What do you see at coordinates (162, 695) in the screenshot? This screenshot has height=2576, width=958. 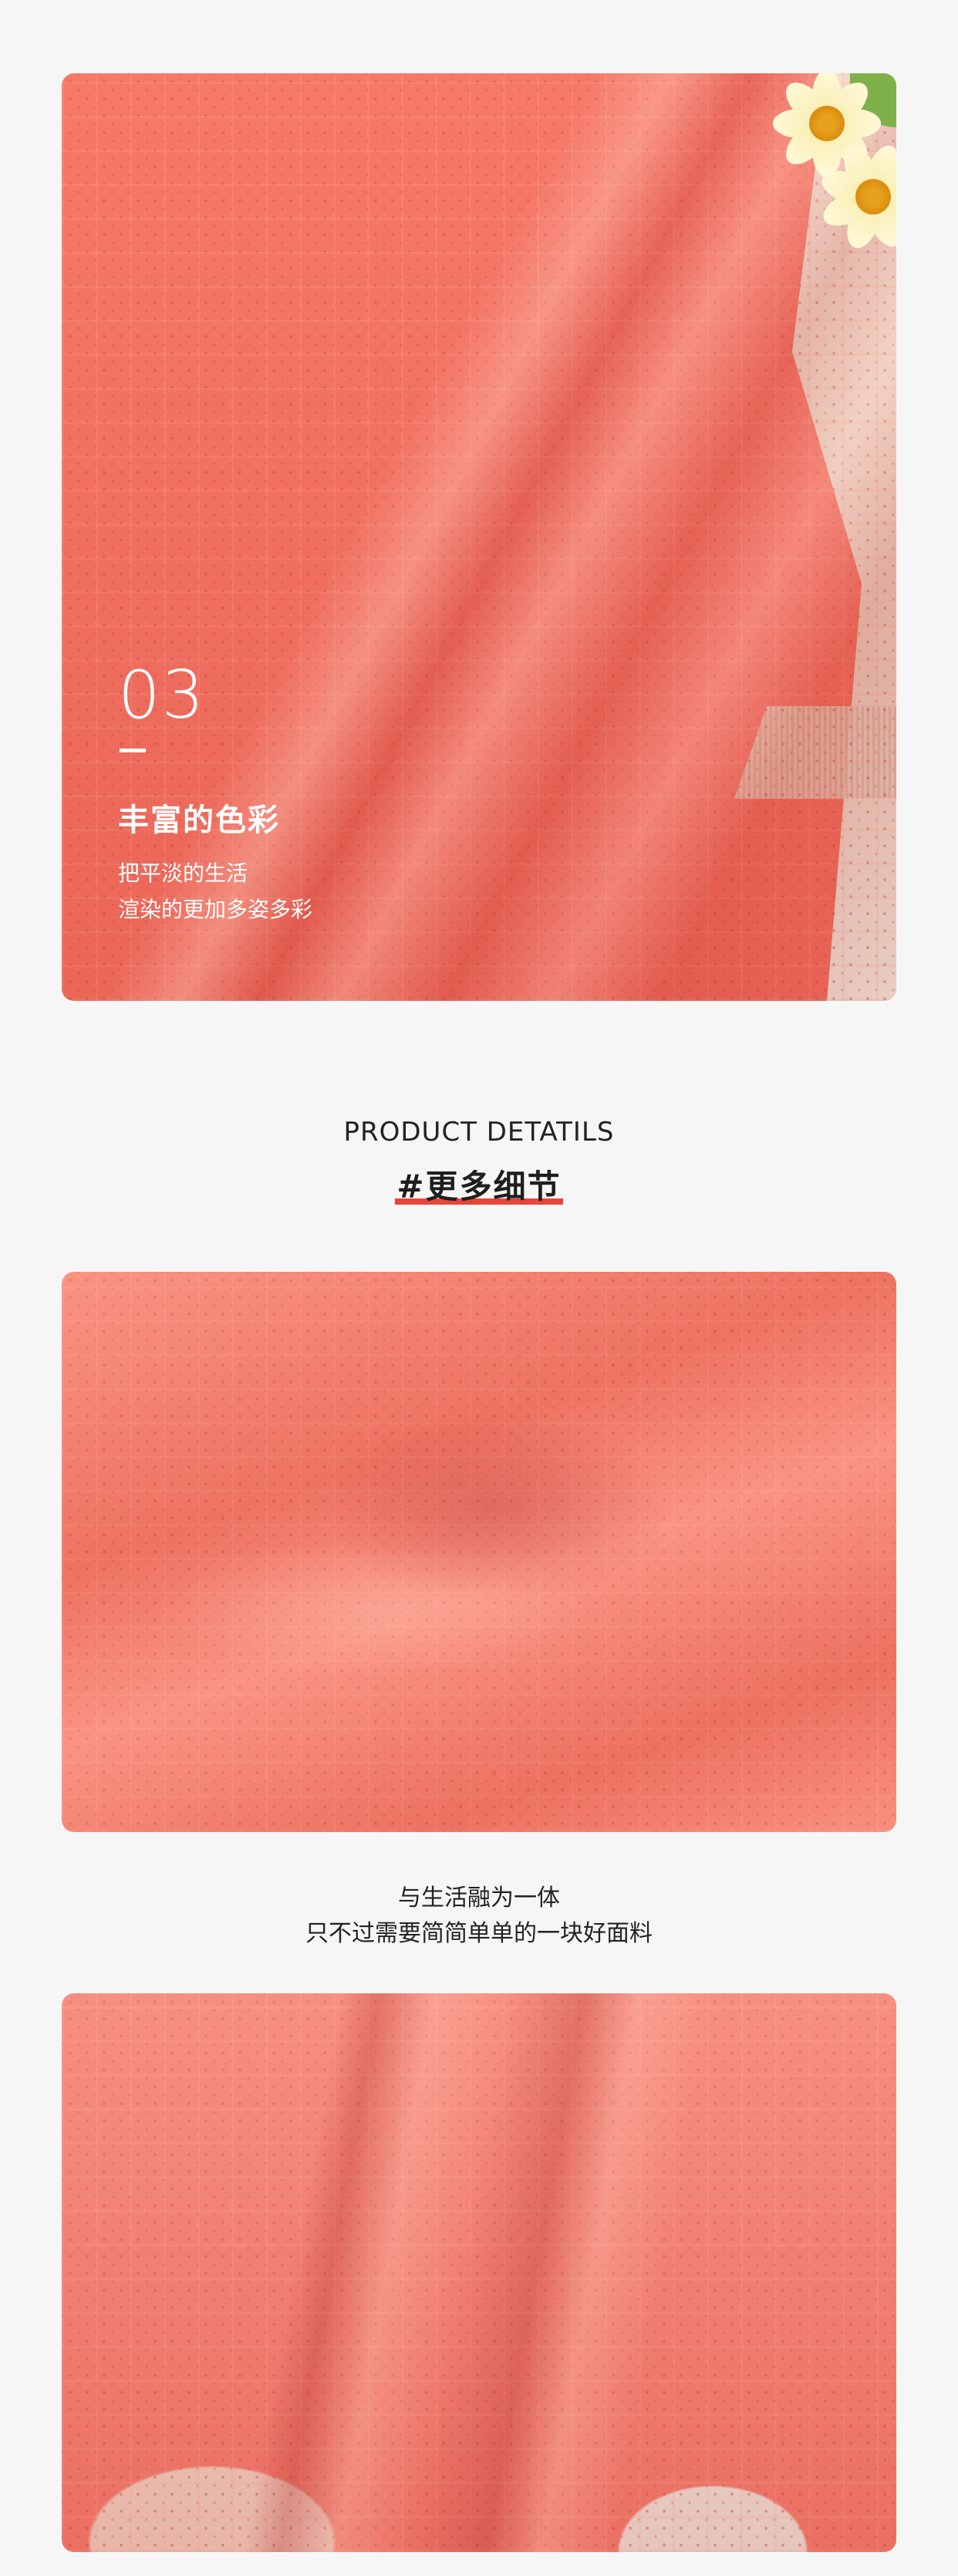 I see `section-number: 03` at bounding box center [162, 695].